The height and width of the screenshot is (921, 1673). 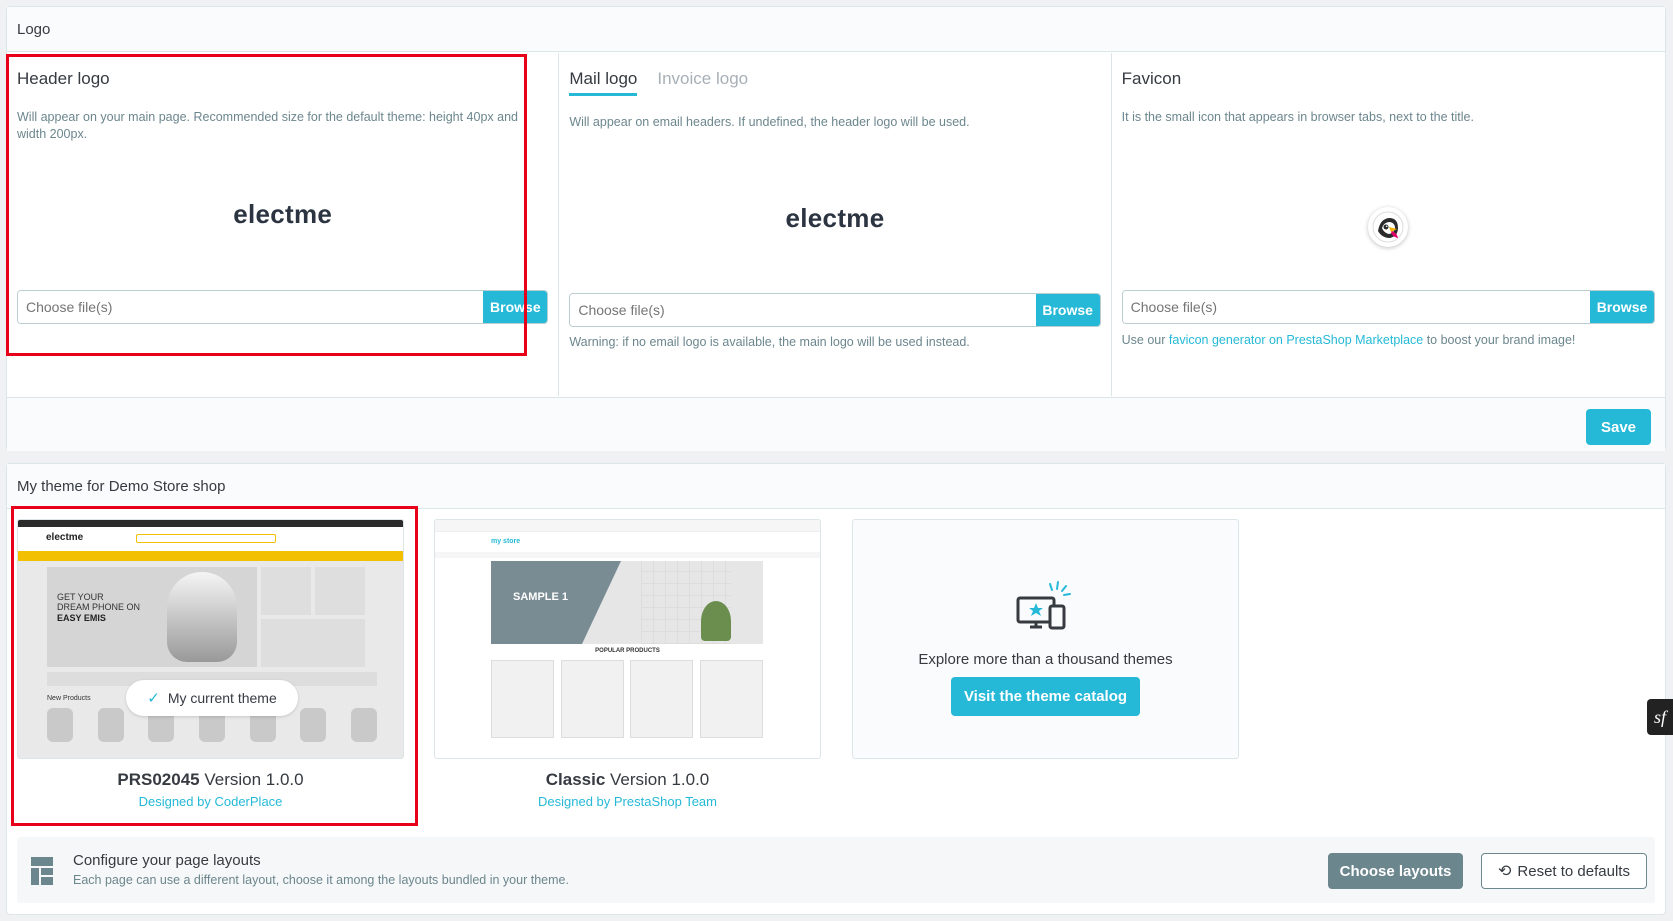 What do you see at coordinates (627, 555) in the screenshot?
I see `classic-navbar` at bounding box center [627, 555].